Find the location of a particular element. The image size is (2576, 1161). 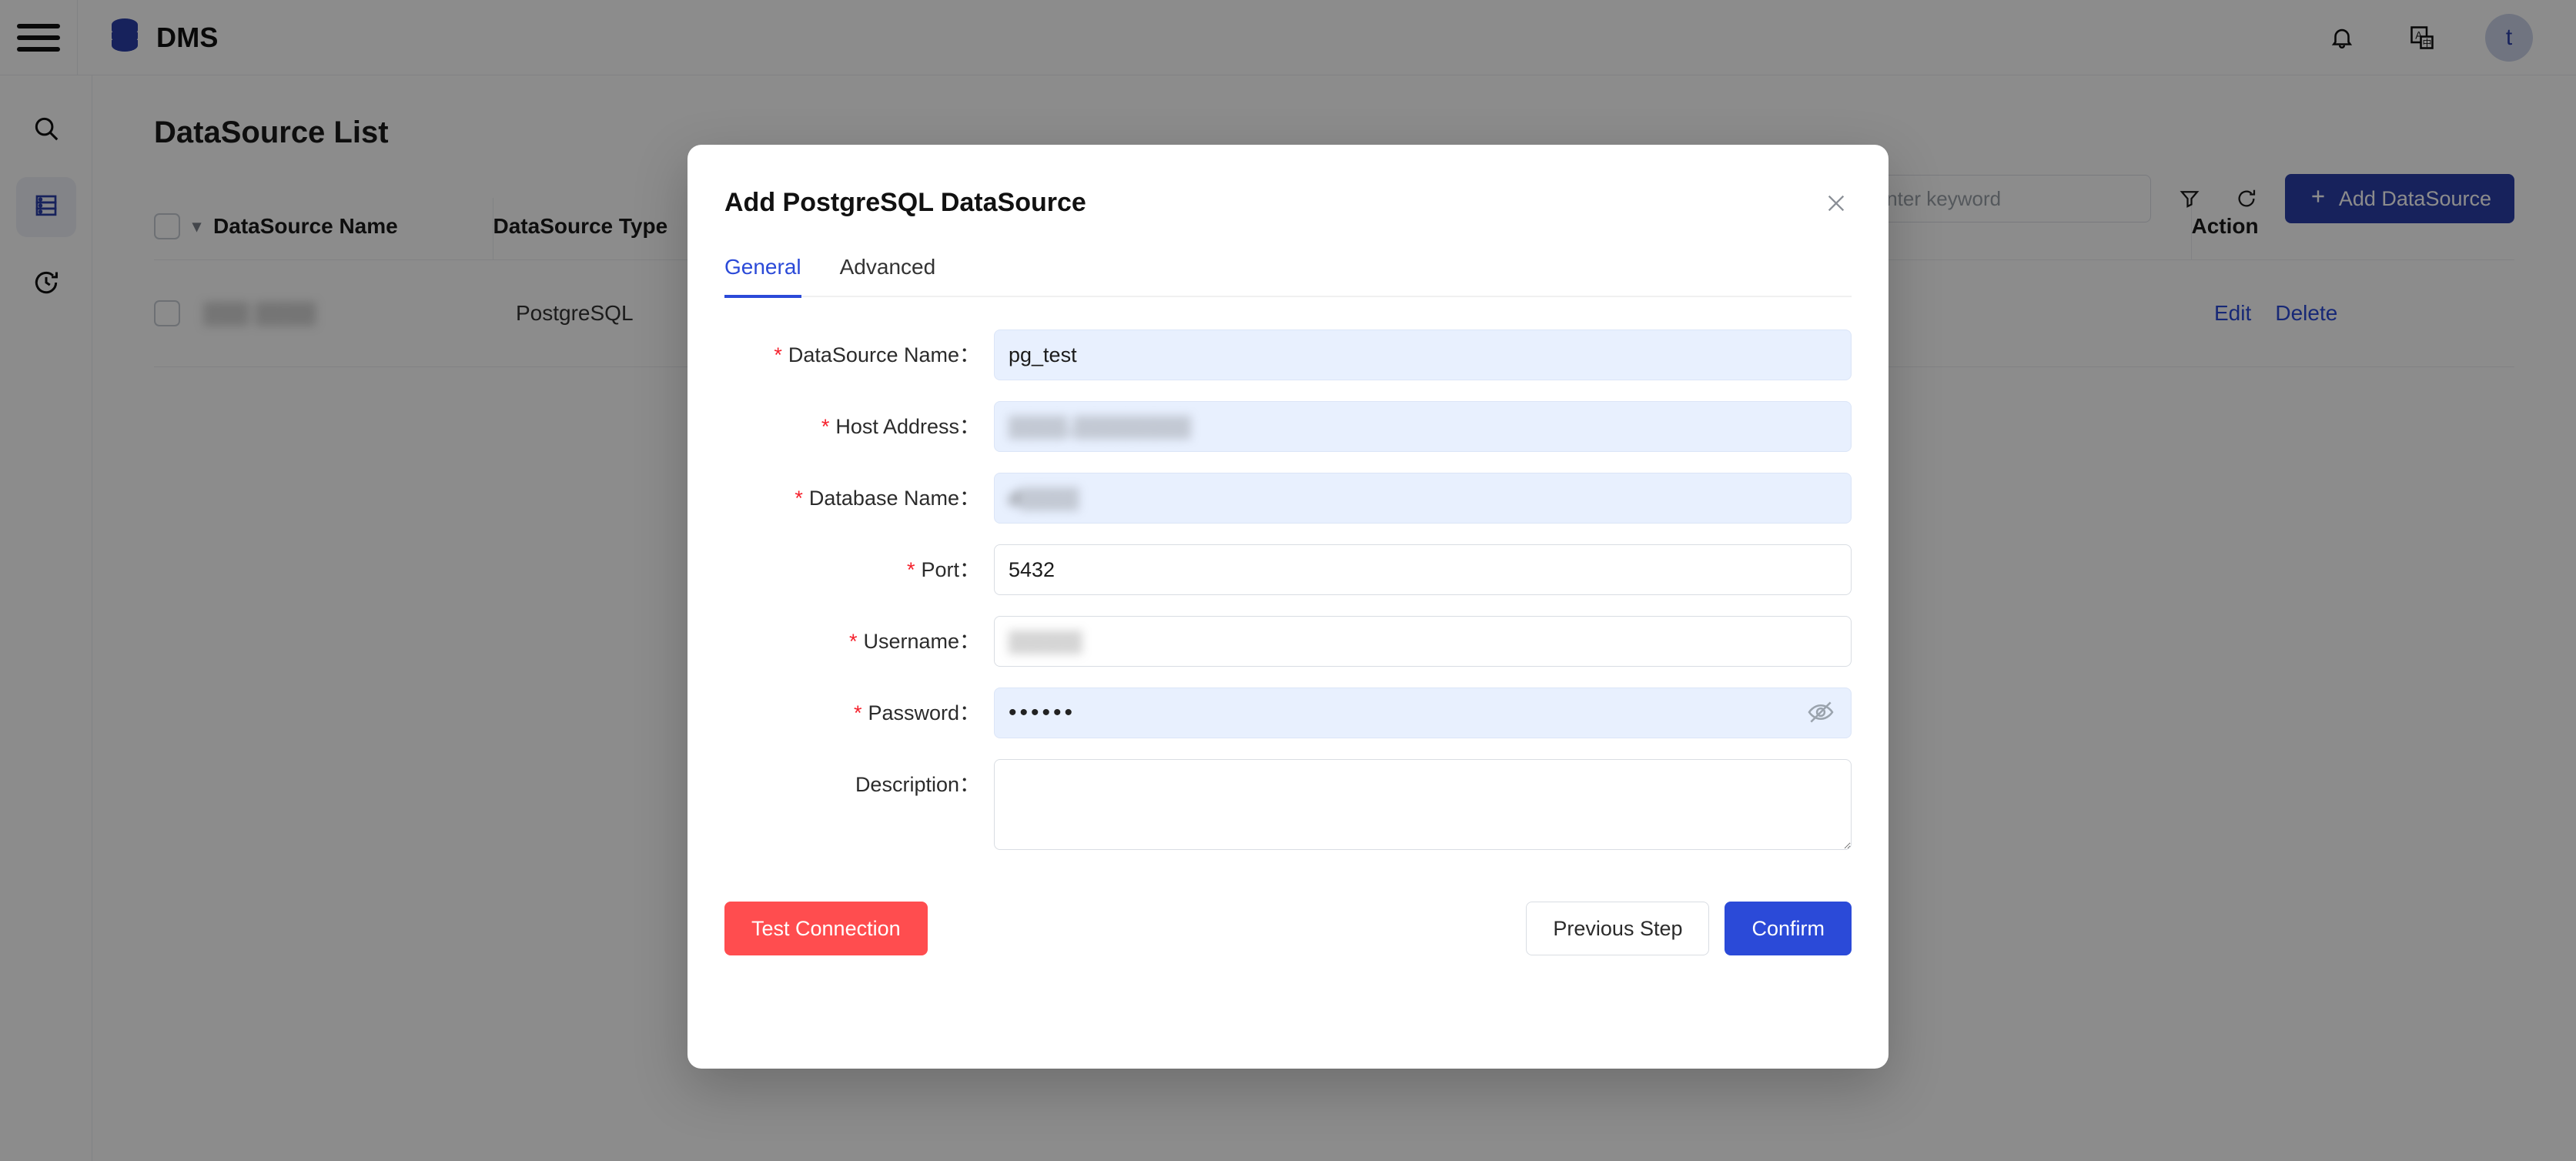

field-row-datasource-name: * DataSource Name： pg_test is located at coordinates (1288, 355).